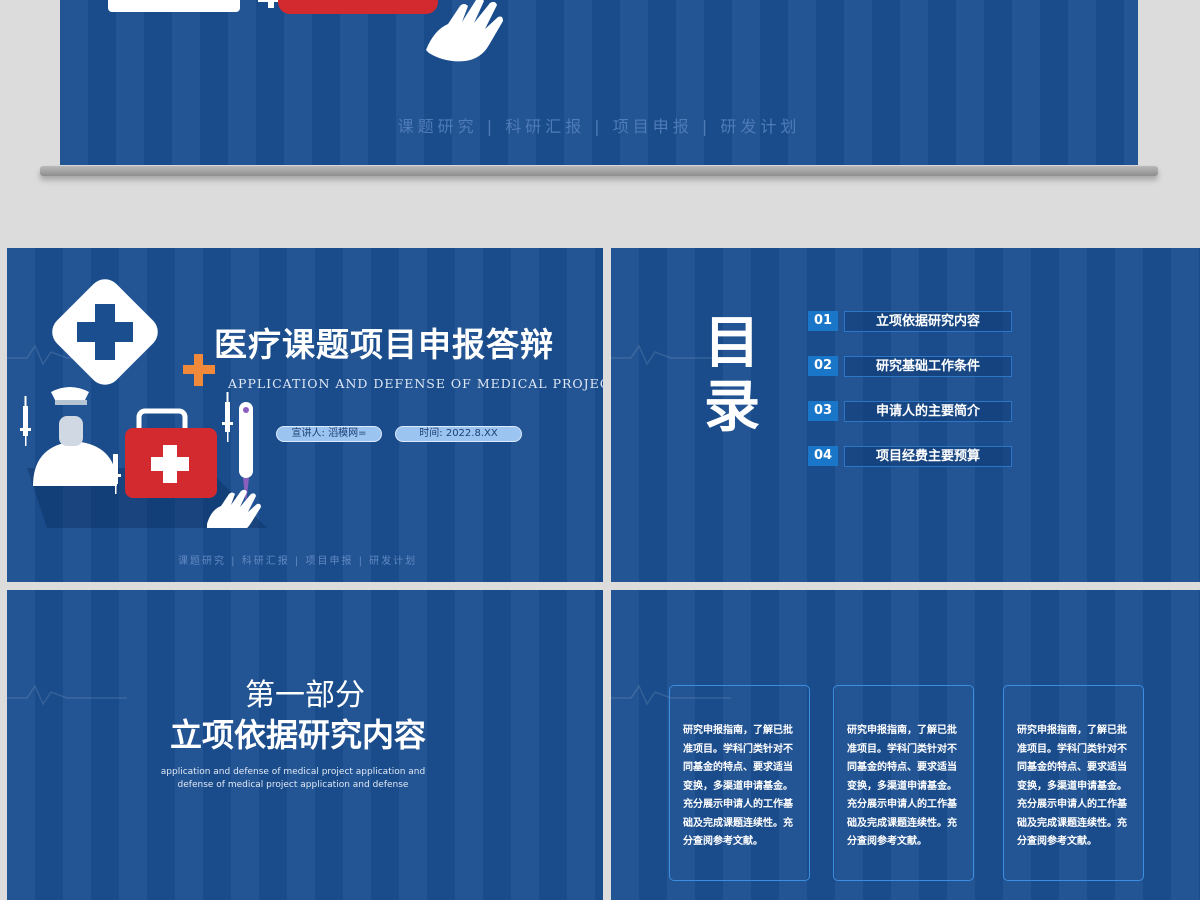  I want to click on toc-item-number: 02, so click(823, 366).